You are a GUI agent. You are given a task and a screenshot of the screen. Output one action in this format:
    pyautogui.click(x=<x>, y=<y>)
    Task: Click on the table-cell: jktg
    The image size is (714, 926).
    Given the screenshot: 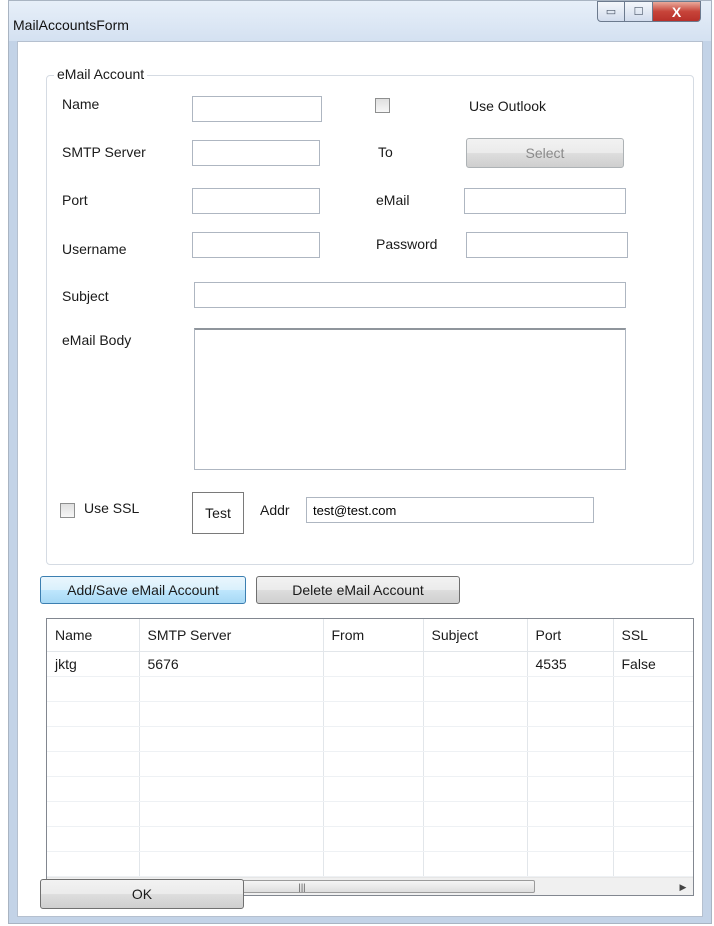 What is the action you would take?
    pyautogui.click(x=93, y=664)
    